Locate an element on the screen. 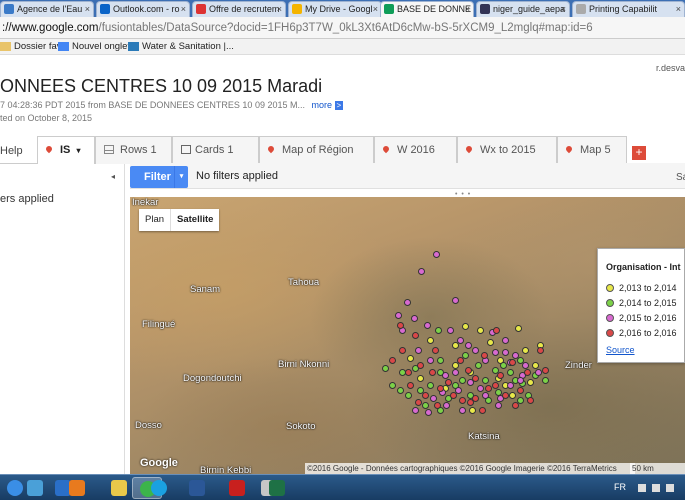 The height and width of the screenshot is (500, 685). tab-rows: Rows 1 is located at coordinates (133, 150).